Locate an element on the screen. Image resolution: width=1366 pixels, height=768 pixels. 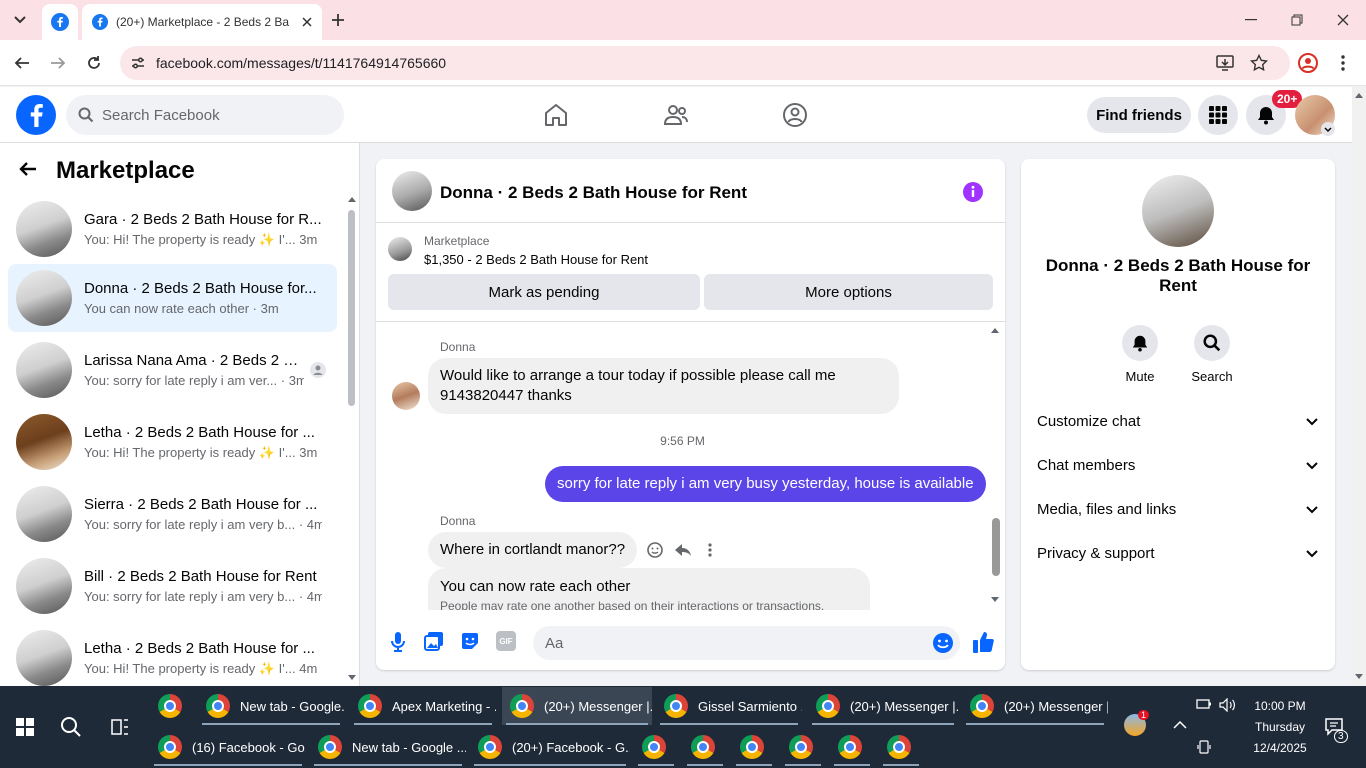
mute-button: Mute is located at coordinates (1140, 354).